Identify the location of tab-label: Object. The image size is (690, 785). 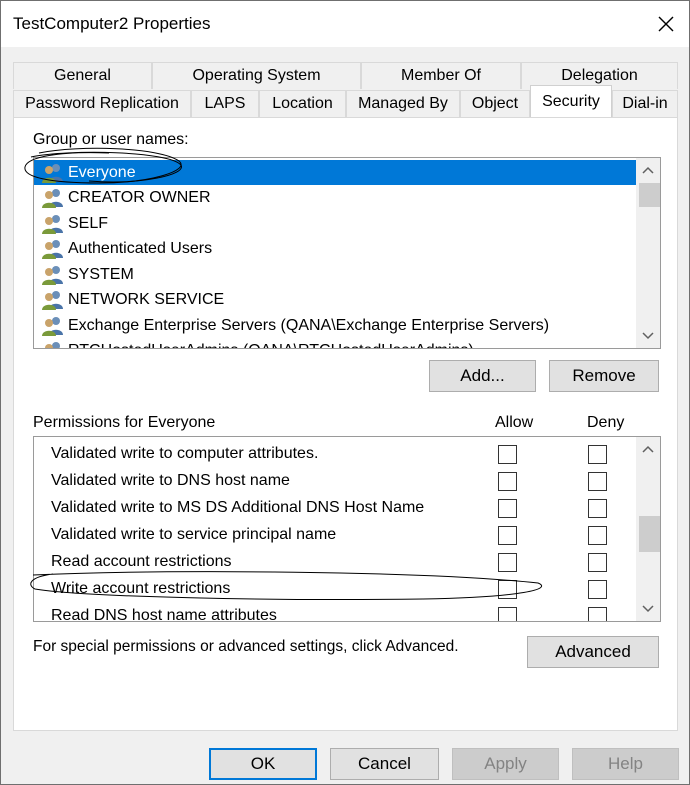
(495, 103).